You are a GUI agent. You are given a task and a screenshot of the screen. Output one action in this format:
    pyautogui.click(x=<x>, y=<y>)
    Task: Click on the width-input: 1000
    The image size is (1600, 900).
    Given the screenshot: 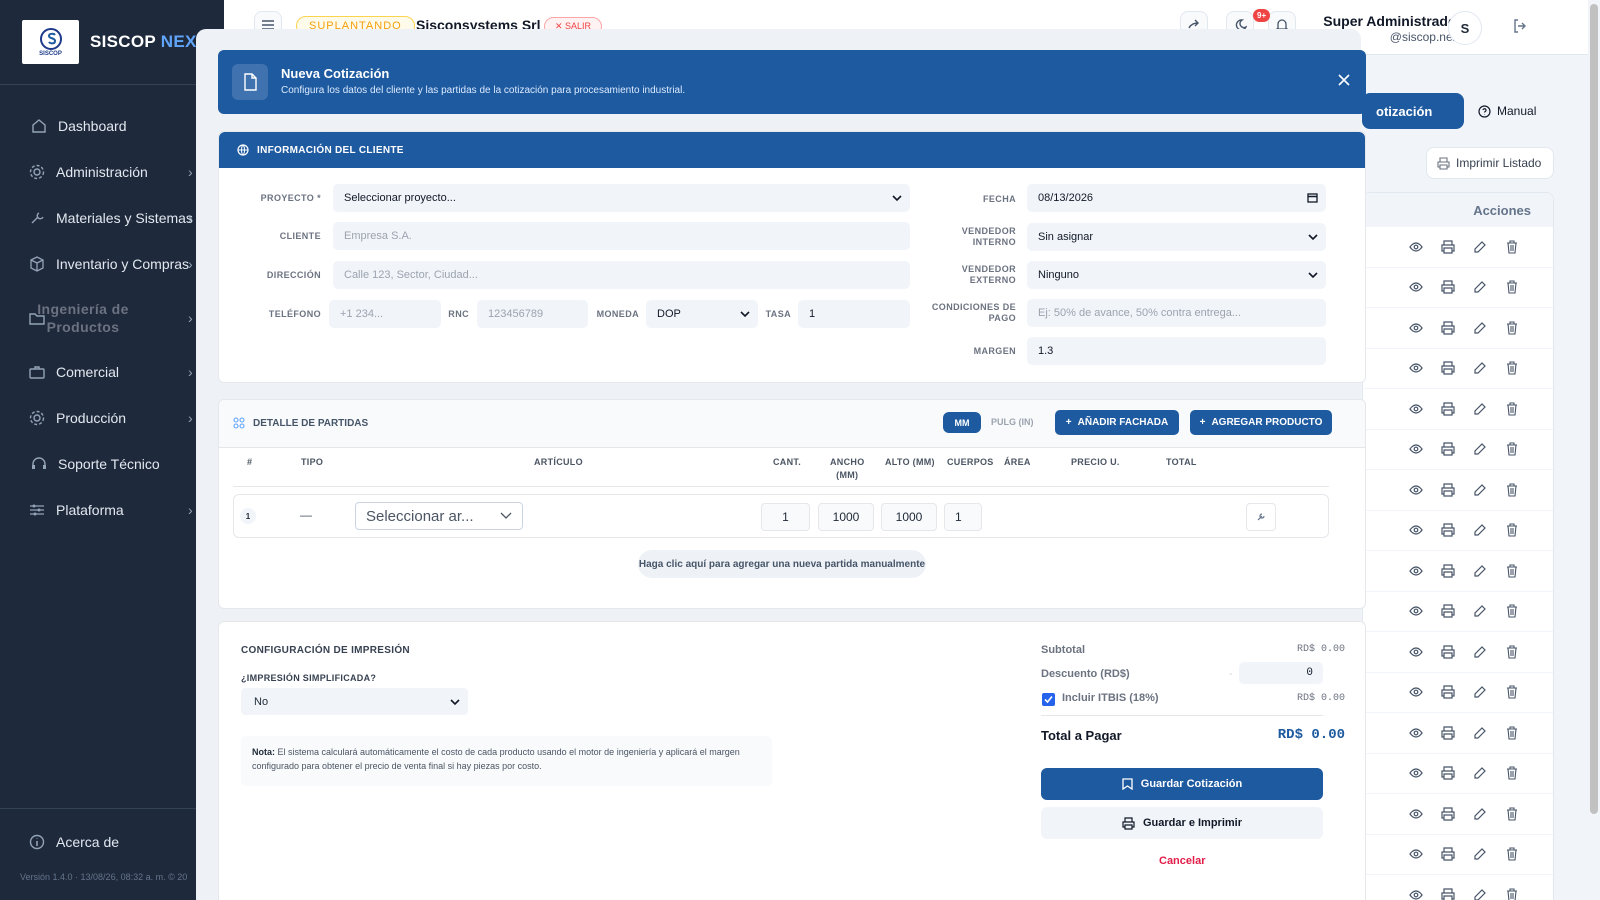 What is the action you would take?
    pyautogui.click(x=846, y=517)
    